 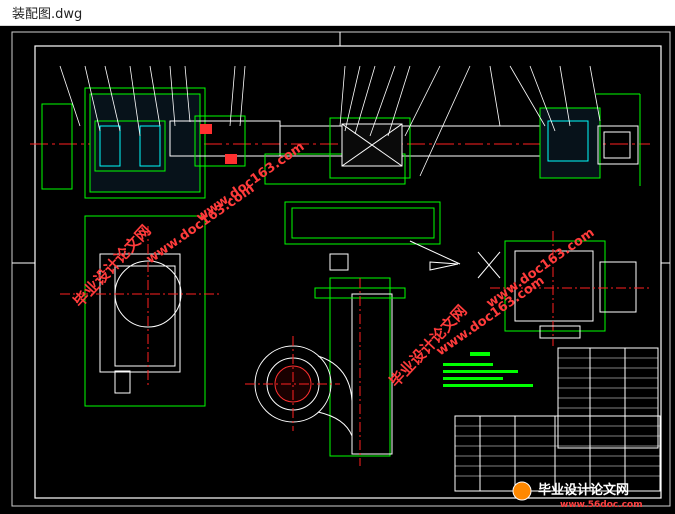 I want to click on section-tube-view, so click(x=392, y=240).